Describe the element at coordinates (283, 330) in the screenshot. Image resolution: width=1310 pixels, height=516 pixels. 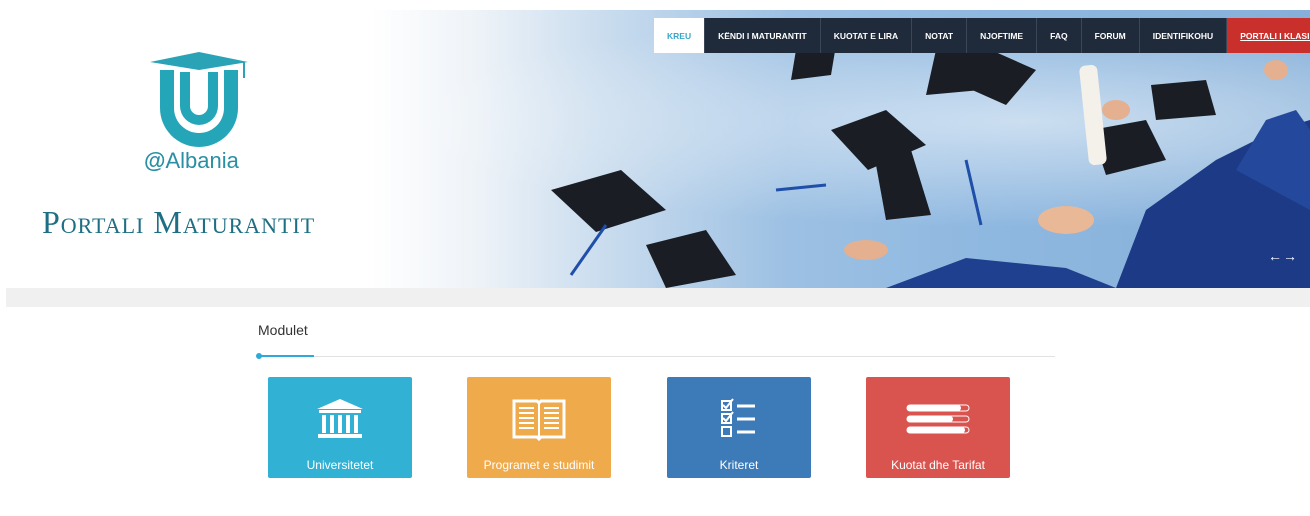
I see `modules-title: Modulet` at that location.